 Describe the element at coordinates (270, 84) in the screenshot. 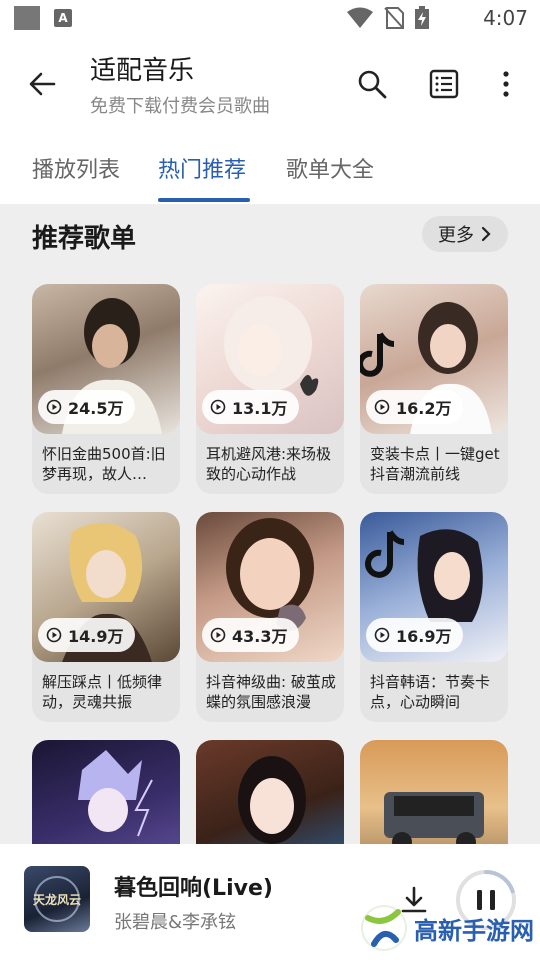

I see `app-header: 适配音乐 免费下载付费会员歌曲` at that location.